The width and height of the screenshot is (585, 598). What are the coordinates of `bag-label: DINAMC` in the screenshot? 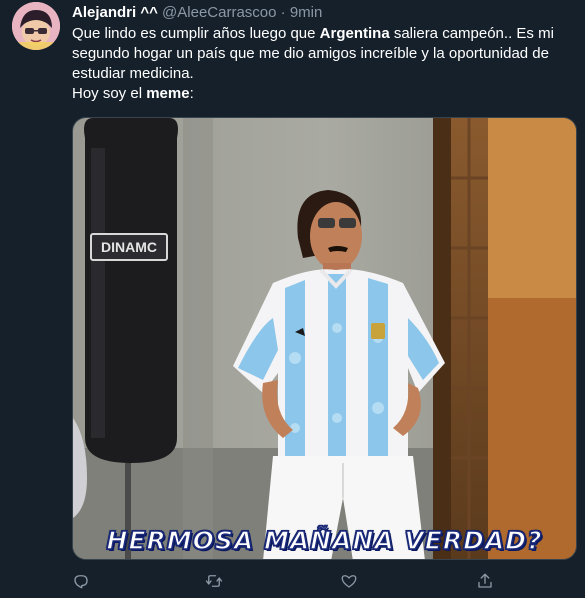 It's located at (129, 247).